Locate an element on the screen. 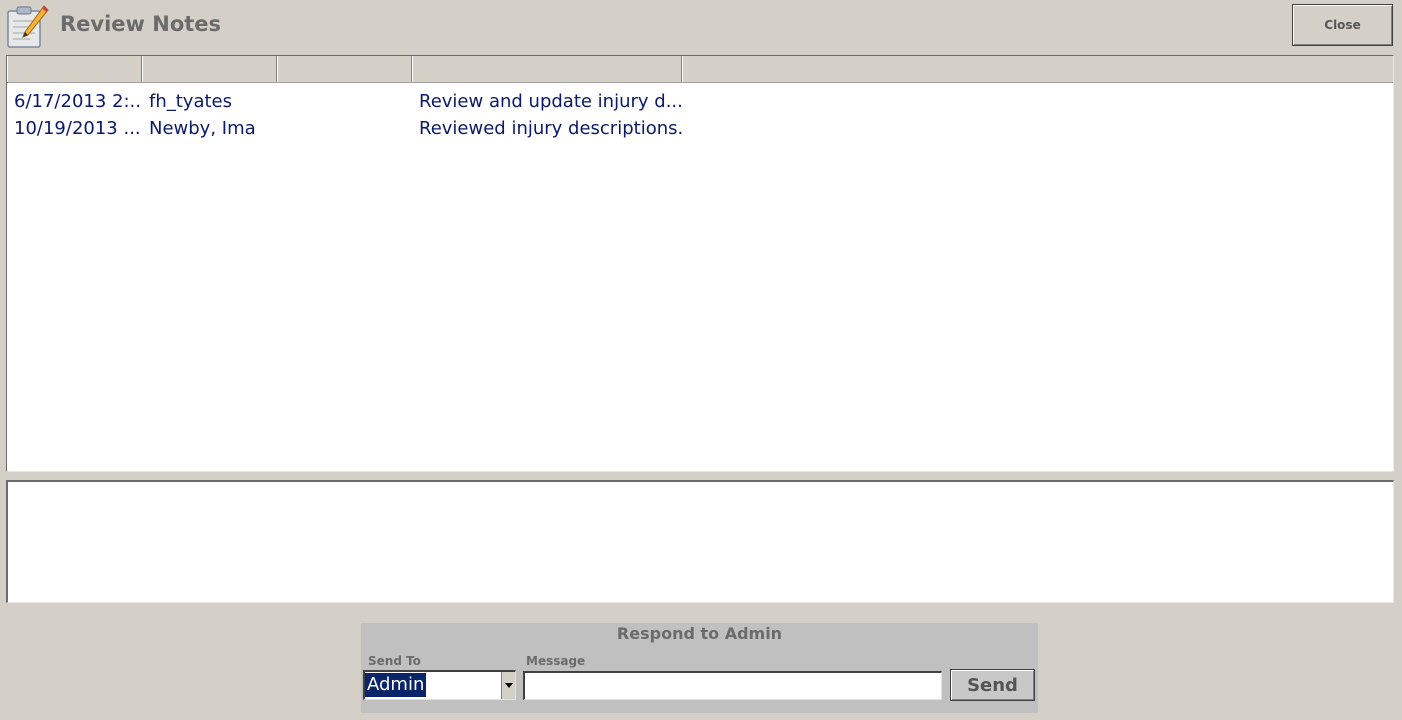 The height and width of the screenshot is (720, 1402). window-title: Review Notes is located at coordinates (141, 24).